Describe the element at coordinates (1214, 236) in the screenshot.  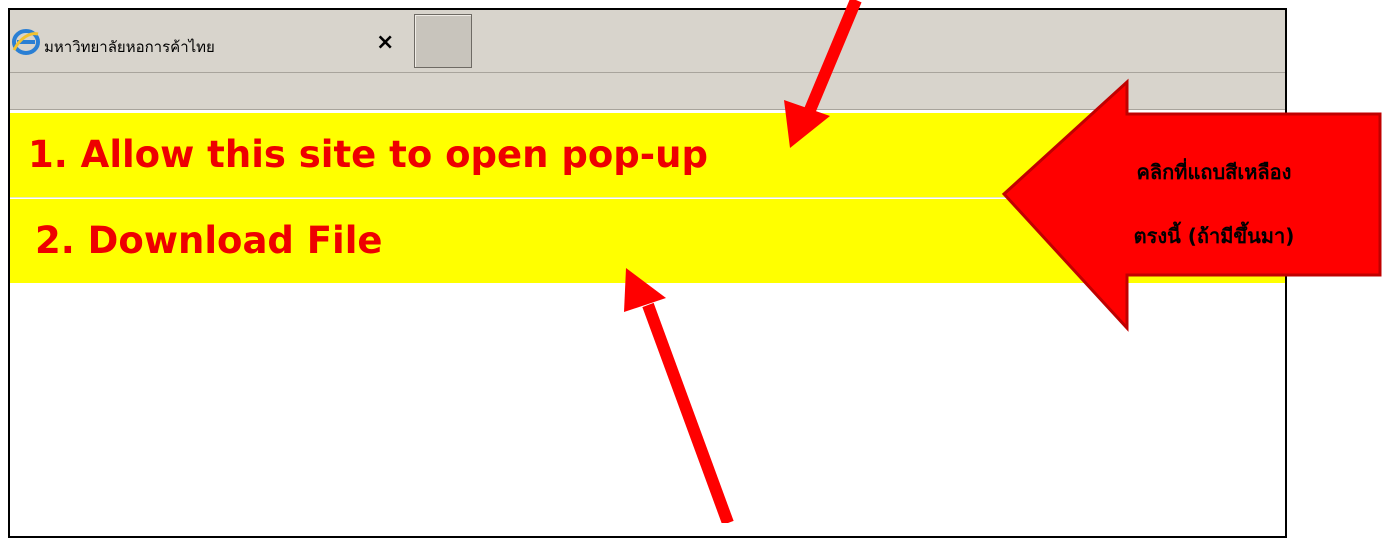
I see `callout-line-2: ตรงนี้ (ถ้ามีขึ้นมา)` at that location.